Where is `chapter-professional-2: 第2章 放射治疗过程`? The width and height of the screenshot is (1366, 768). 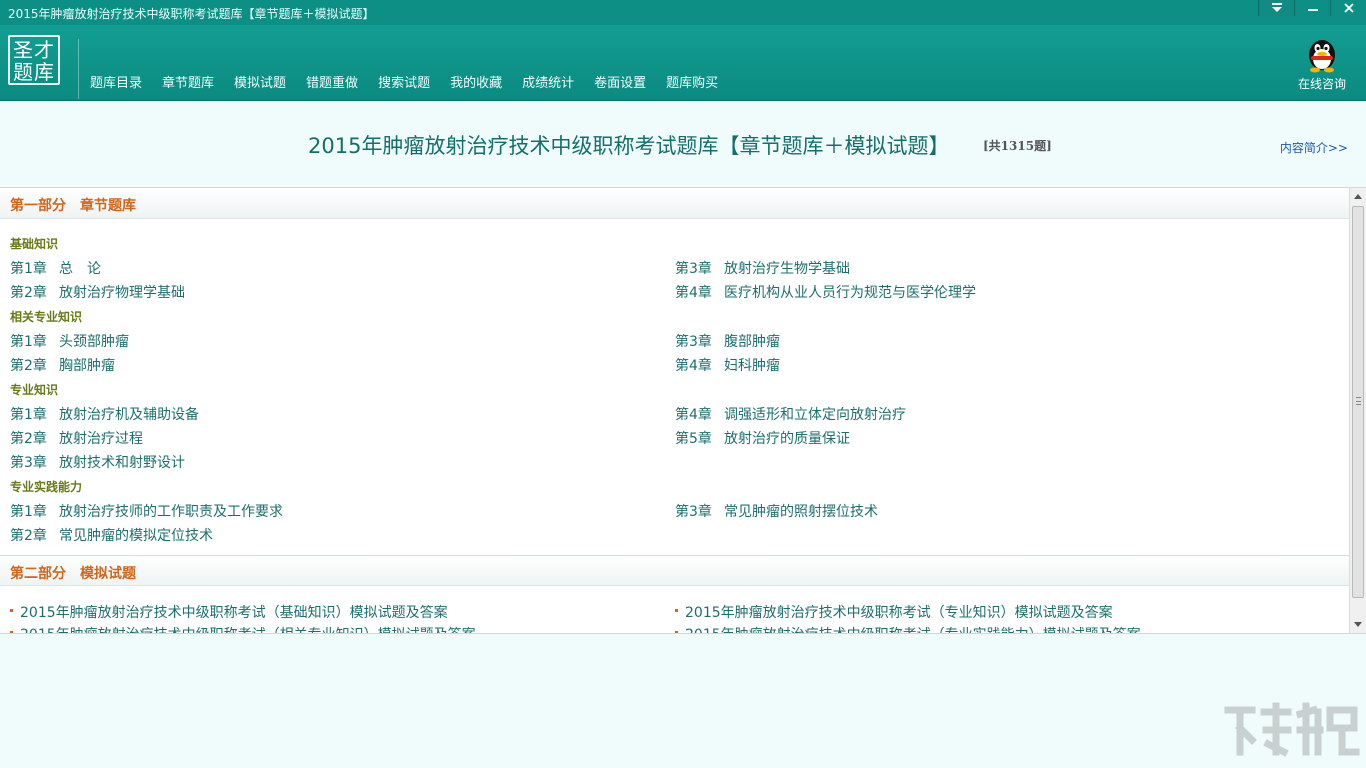
chapter-professional-2: 第2章 放射治疗过程 is located at coordinates (76, 438).